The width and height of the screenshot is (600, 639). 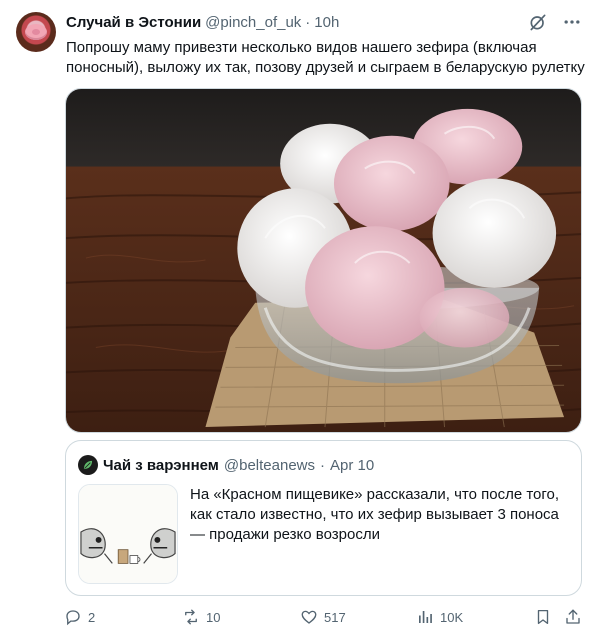 I want to click on views-count: 10K, so click(x=452, y=617).